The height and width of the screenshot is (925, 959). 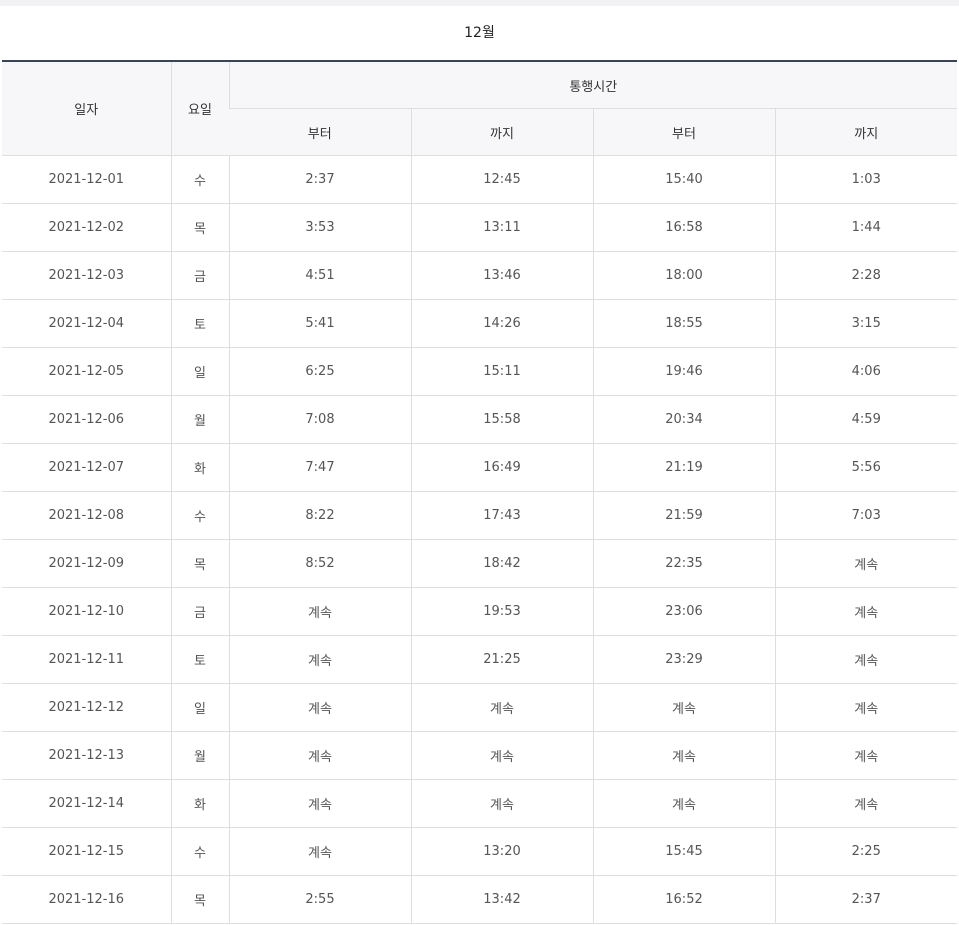 I want to click on cell-to-2: 2:37, so click(x=866, y=899).